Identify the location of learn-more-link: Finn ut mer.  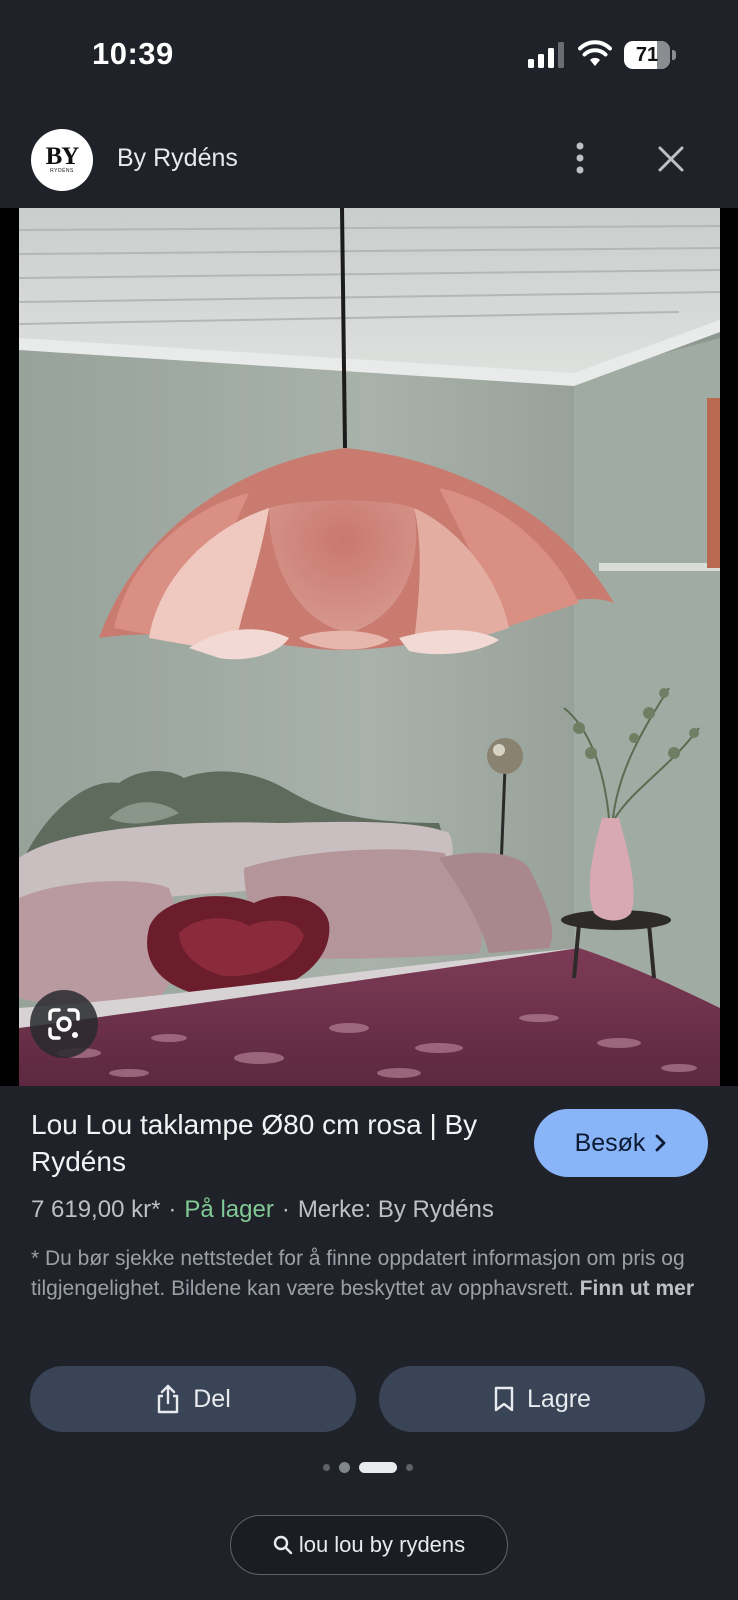
(637, 1288).